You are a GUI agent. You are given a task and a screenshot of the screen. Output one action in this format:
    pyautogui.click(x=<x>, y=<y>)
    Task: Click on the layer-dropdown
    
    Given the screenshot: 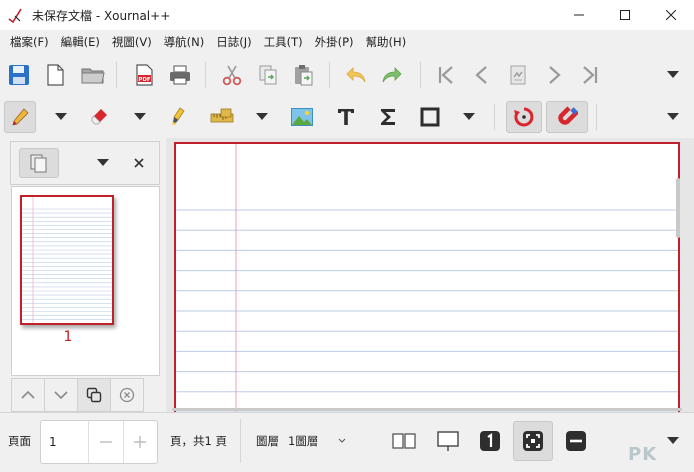 What is the action you would take?
    pyautogui.click(x=344, y=440)
    